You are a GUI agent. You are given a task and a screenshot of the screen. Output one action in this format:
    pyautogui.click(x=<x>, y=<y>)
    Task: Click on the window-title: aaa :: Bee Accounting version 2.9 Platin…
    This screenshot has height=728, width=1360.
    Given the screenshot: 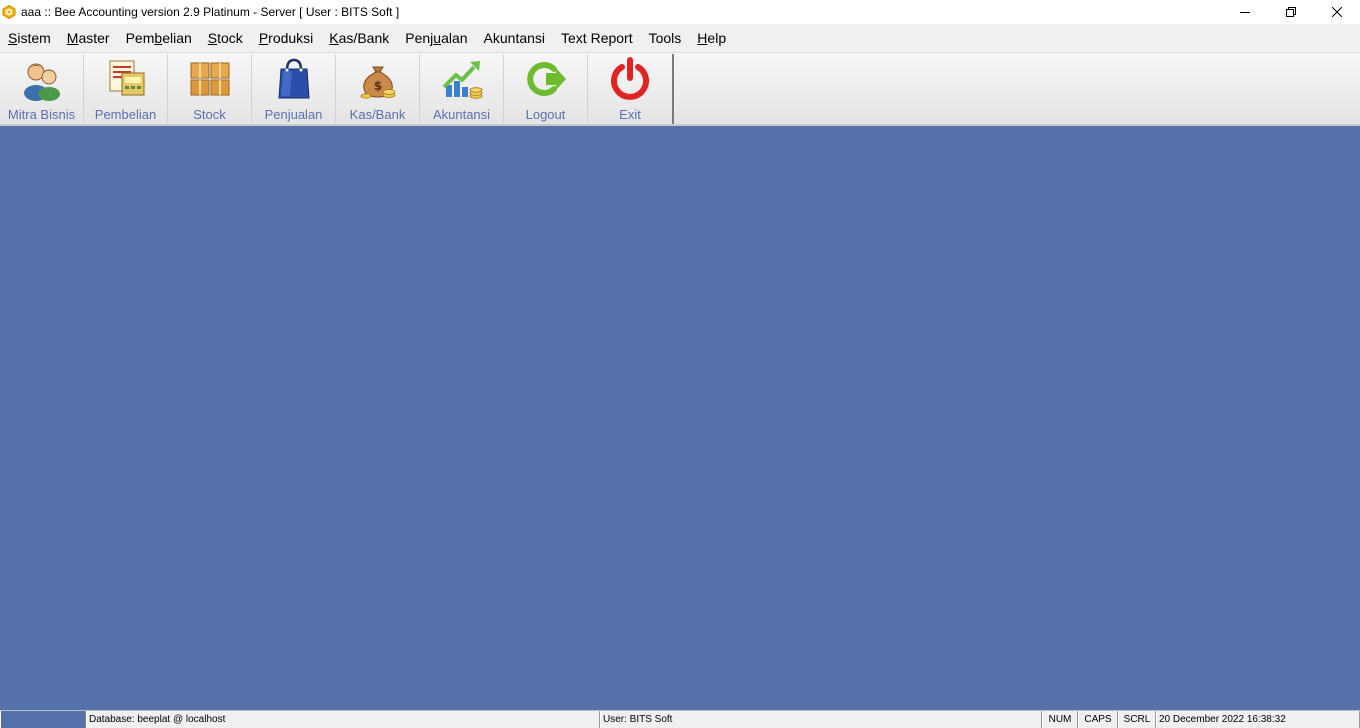 What is the action you would take?
    pyautogui.click(x=210, y=12)
    